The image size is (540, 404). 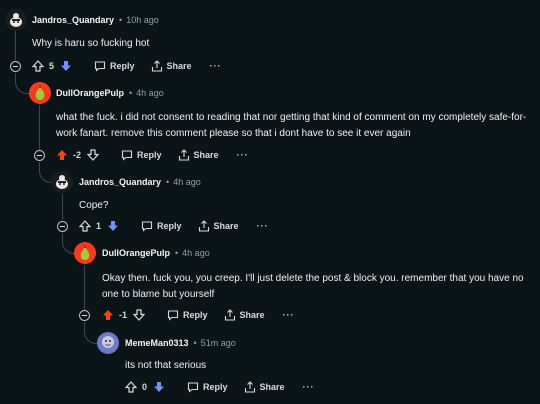 I want to click on vote-count: 5, so click(x=52, y=66).